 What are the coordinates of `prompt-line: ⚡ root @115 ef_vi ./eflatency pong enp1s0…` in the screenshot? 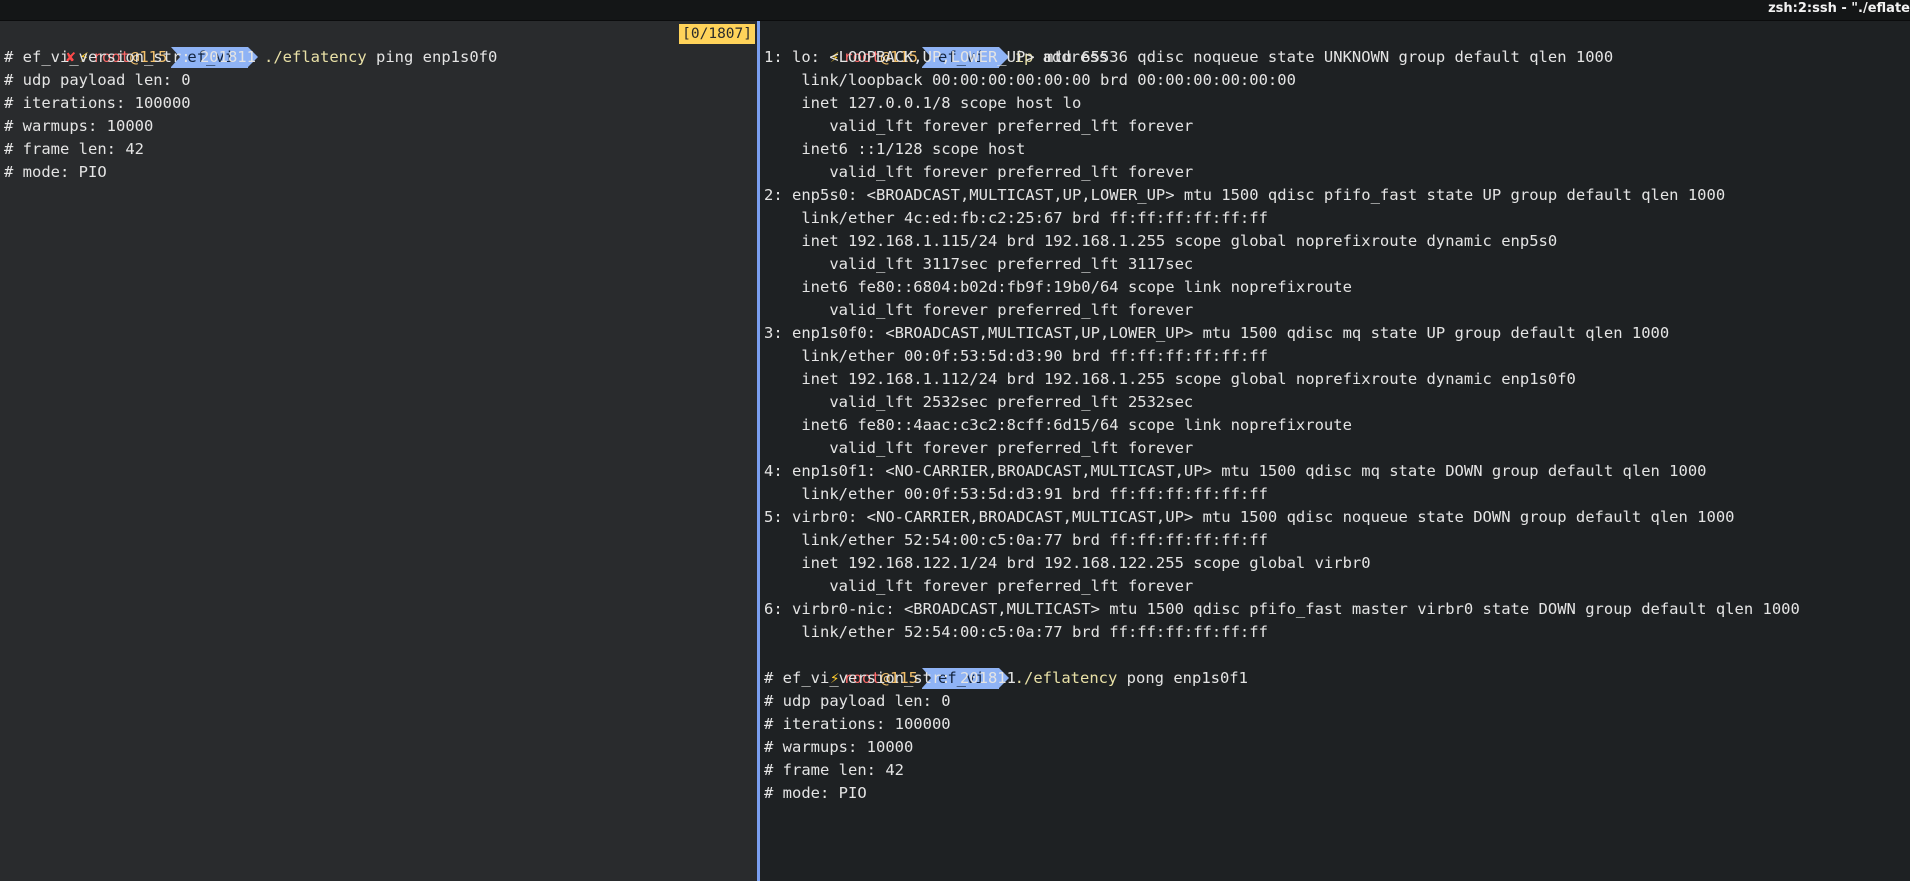 It's located at (1337, 666).